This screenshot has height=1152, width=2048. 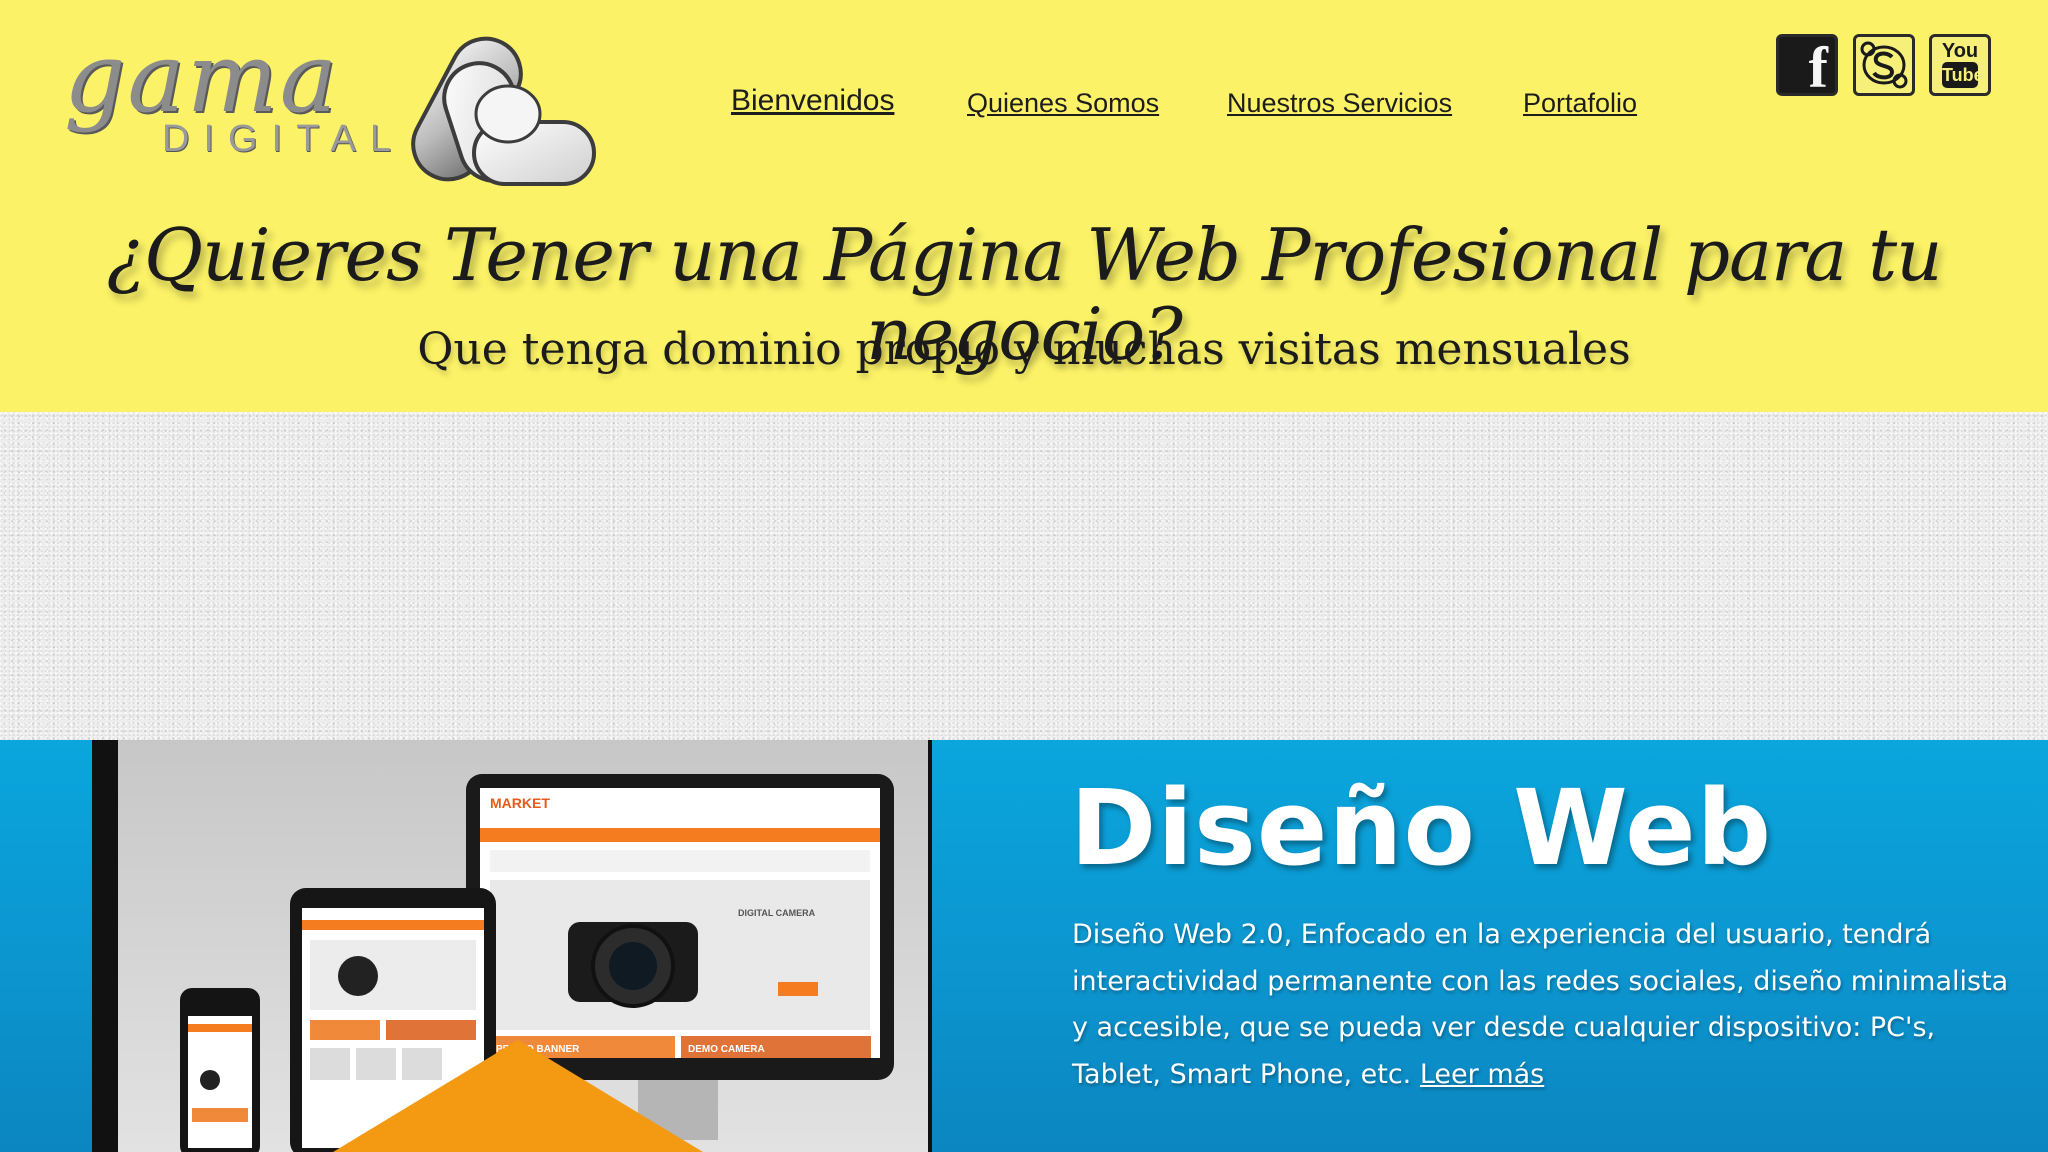 I want to click on logo-wordmark: gama, so click(x=201, y=78).